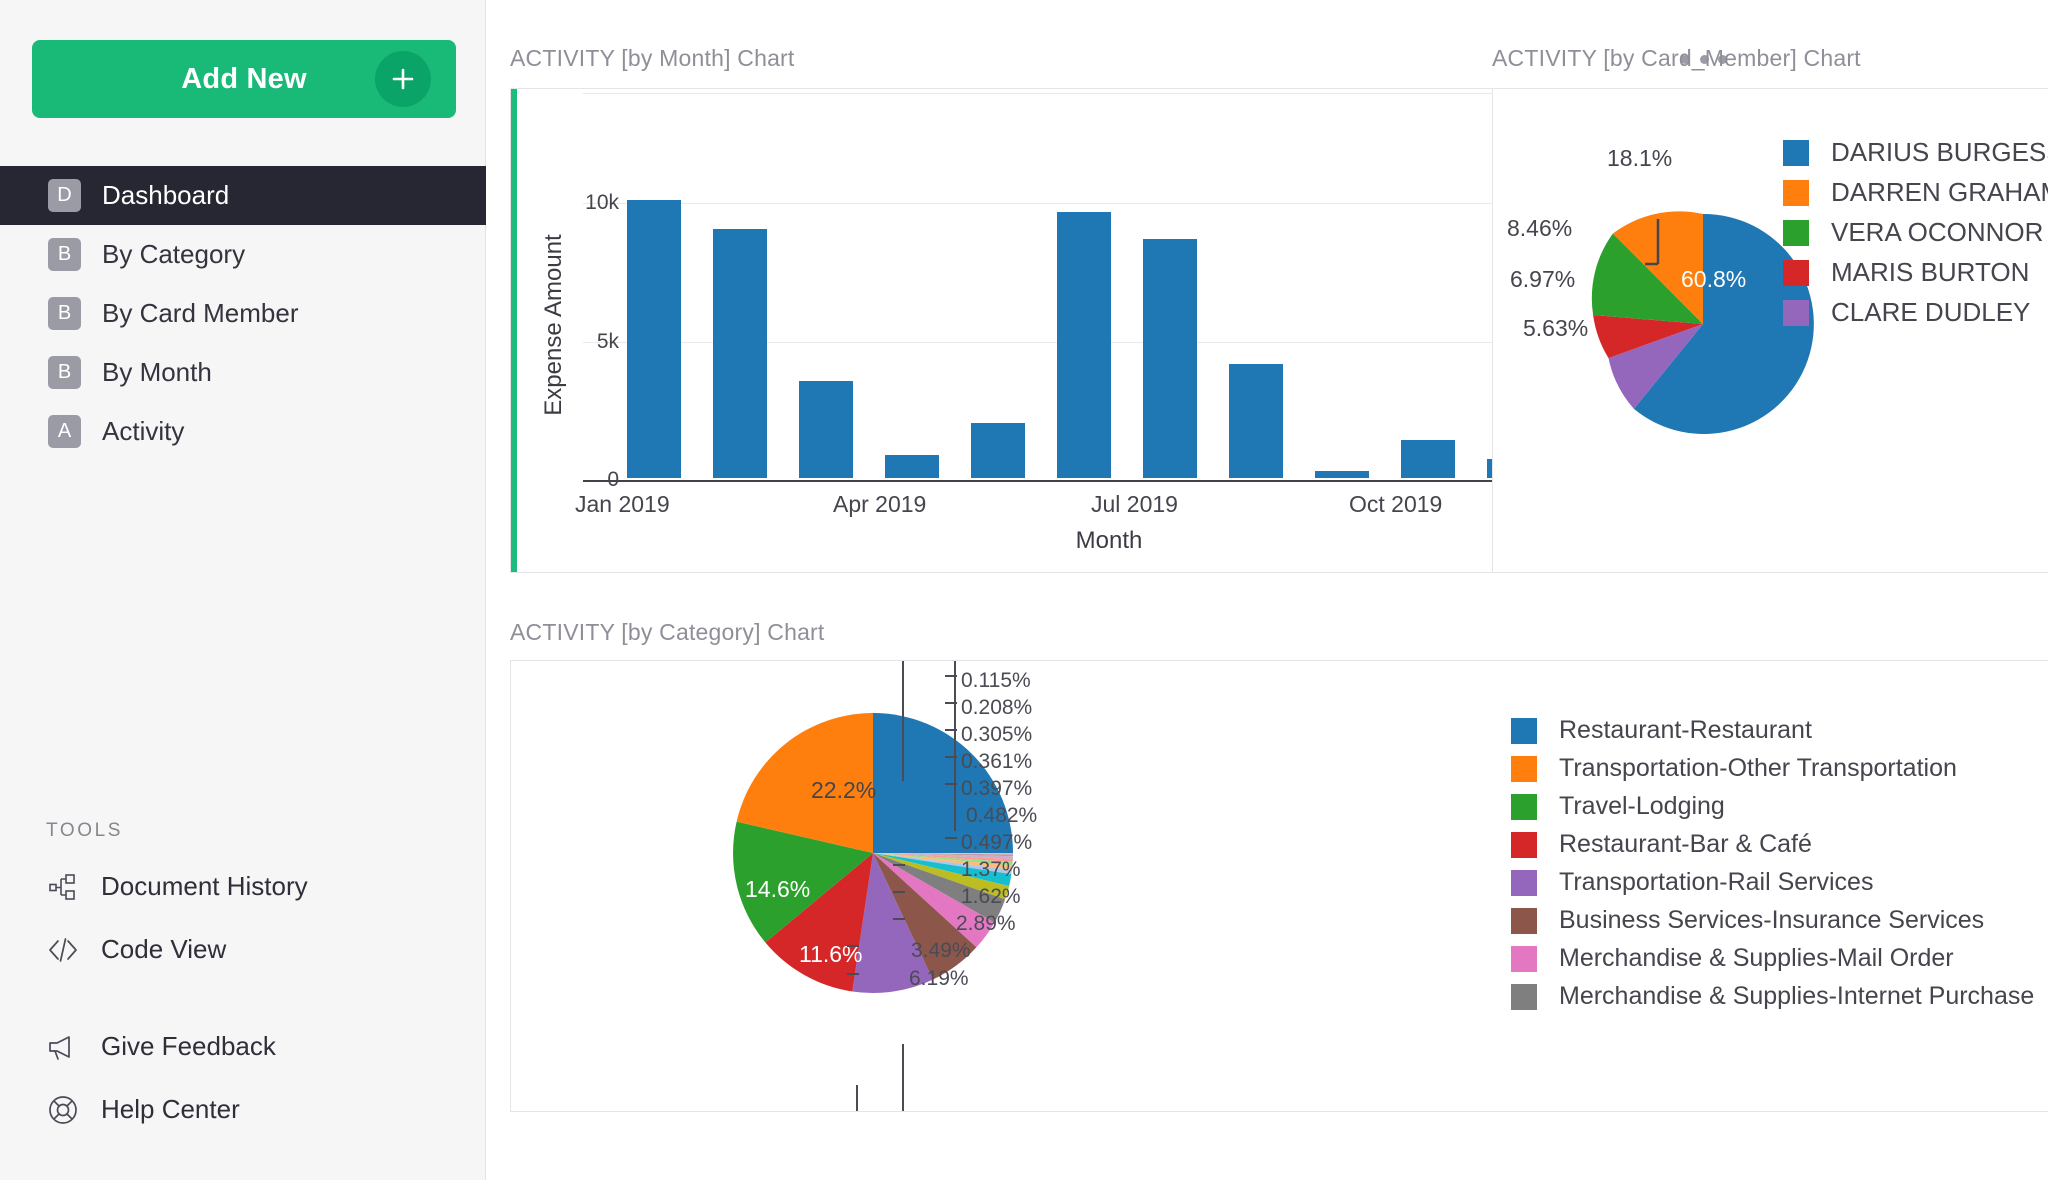 This screenshot has height=1180, width=2048. What do you see at coordinates (912, 466) in the screenshot?
I see `bar-apr-2019` at bounding box center [912, 466].